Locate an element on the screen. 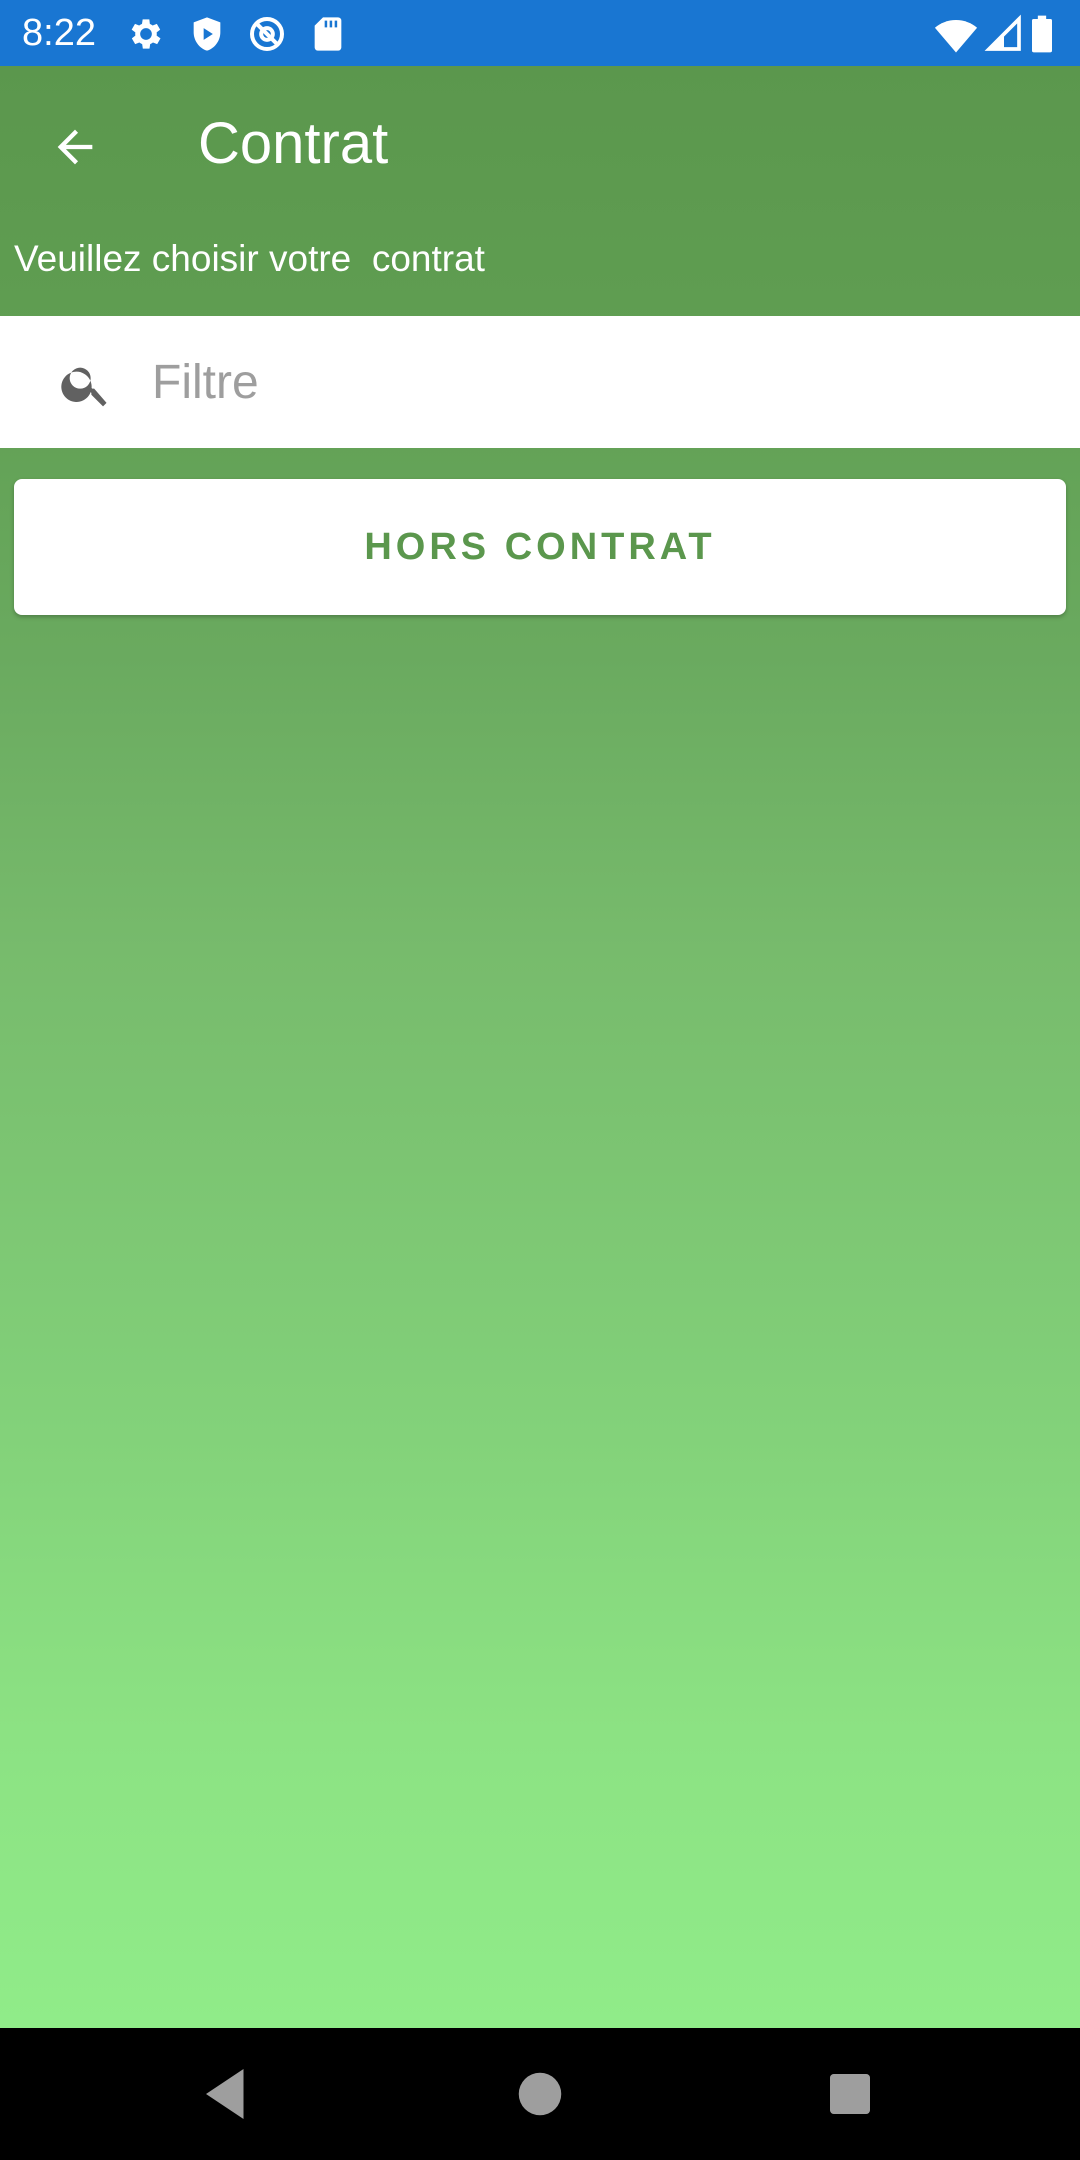 This screenshot has width=1080, height=2160. sd-card-icon is located at coordinates (328, 34).